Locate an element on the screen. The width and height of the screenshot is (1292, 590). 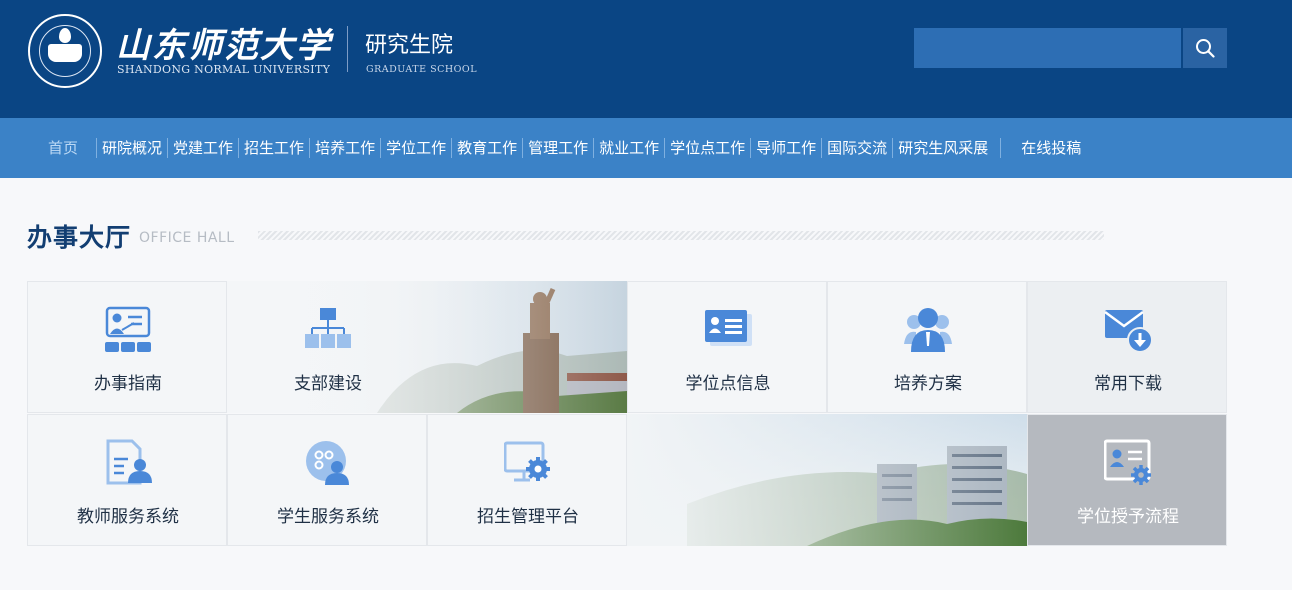
tile-teacher-service: 教师服务系统 is located at coordinates (127, 480).